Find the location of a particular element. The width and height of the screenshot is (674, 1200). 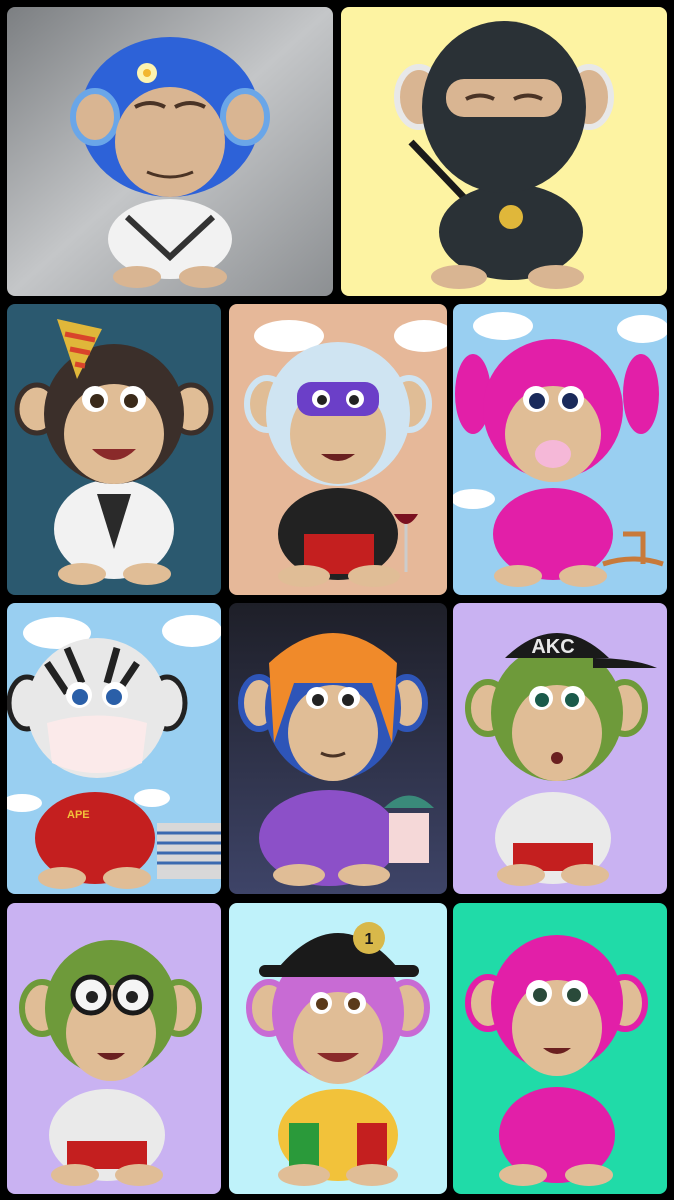

ape-portrait-fire-helmet: 1 is located at coordinates (338, 1048).